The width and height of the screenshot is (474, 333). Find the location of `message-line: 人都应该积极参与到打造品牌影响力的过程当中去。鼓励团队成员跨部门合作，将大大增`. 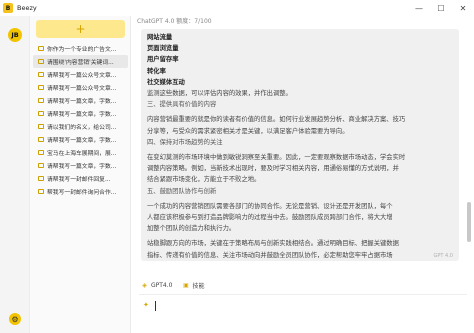

message-line: 人都应该积极参与到打造品牌影响力的过程当中去。鼓励团队成员跨部门合作，将大大增 is located at coordinates (270, 218).